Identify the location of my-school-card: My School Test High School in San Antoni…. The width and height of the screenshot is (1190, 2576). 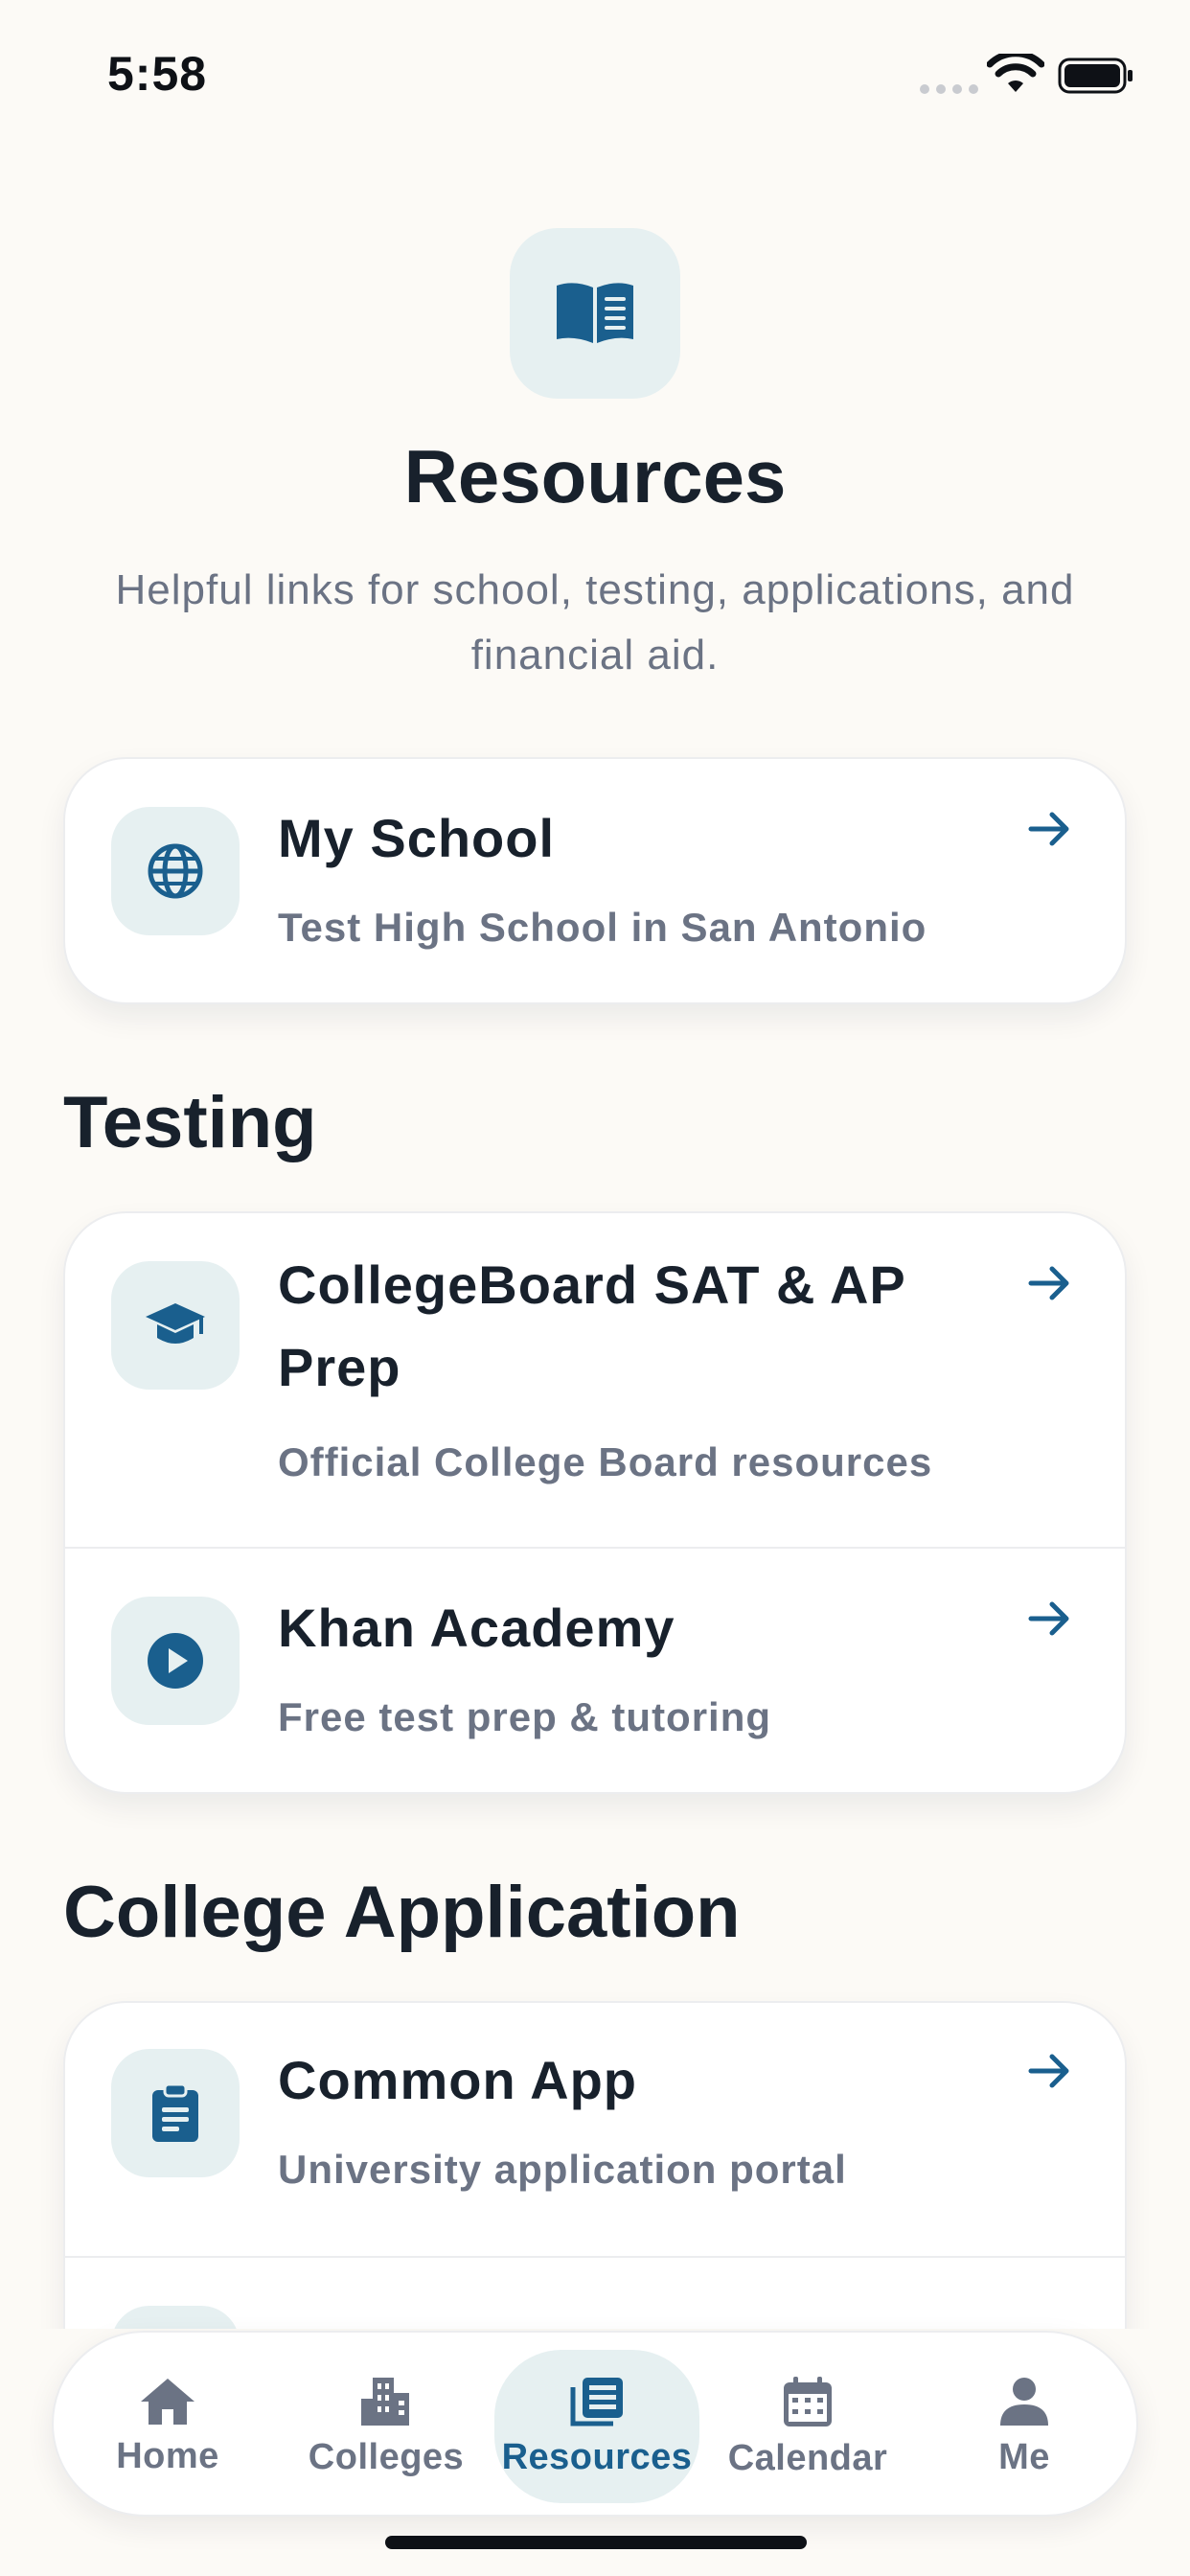
(595, 880).